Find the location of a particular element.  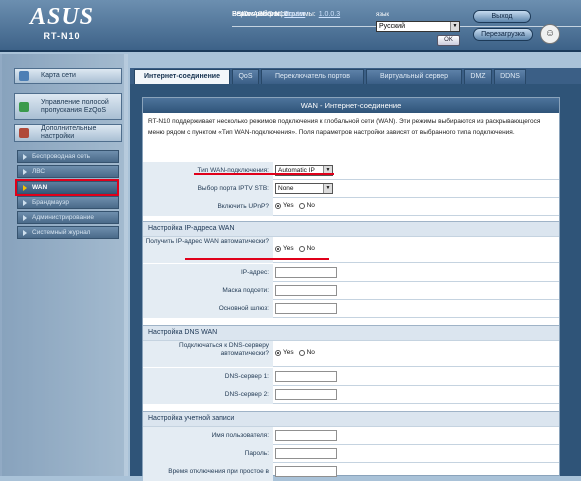

idle-row: Время отключения при простое в is located at coordinates (351, 472).